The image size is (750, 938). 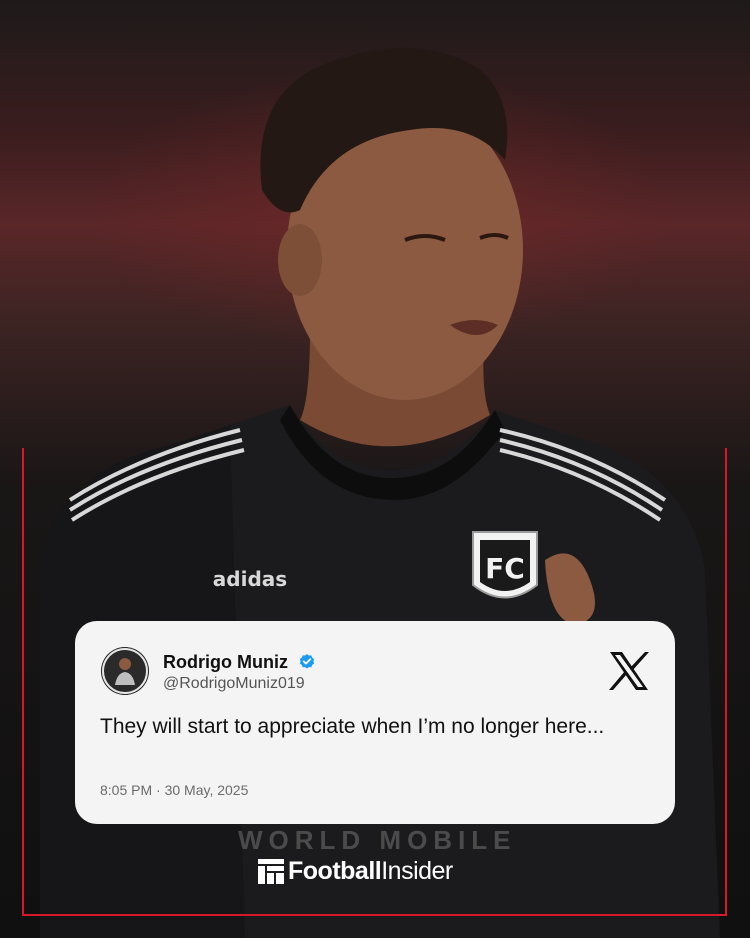 I want to click on tweet-timestamp: 8:05 PM · 30 May, 2025, so click(x=174, y=790).